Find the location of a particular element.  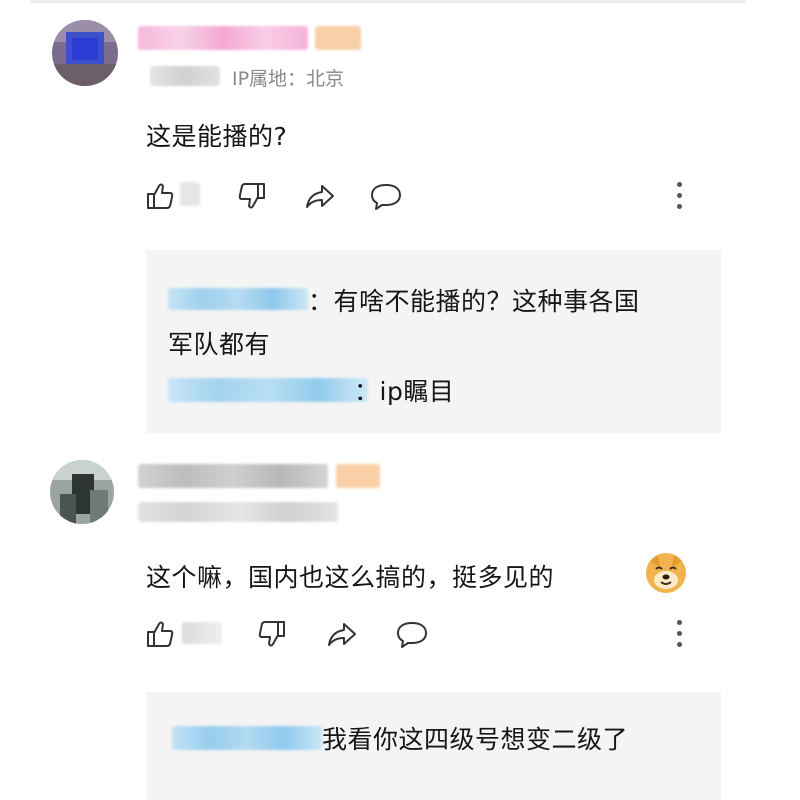

comment-text: 这是能播的? is located at coordinates (217, 136).